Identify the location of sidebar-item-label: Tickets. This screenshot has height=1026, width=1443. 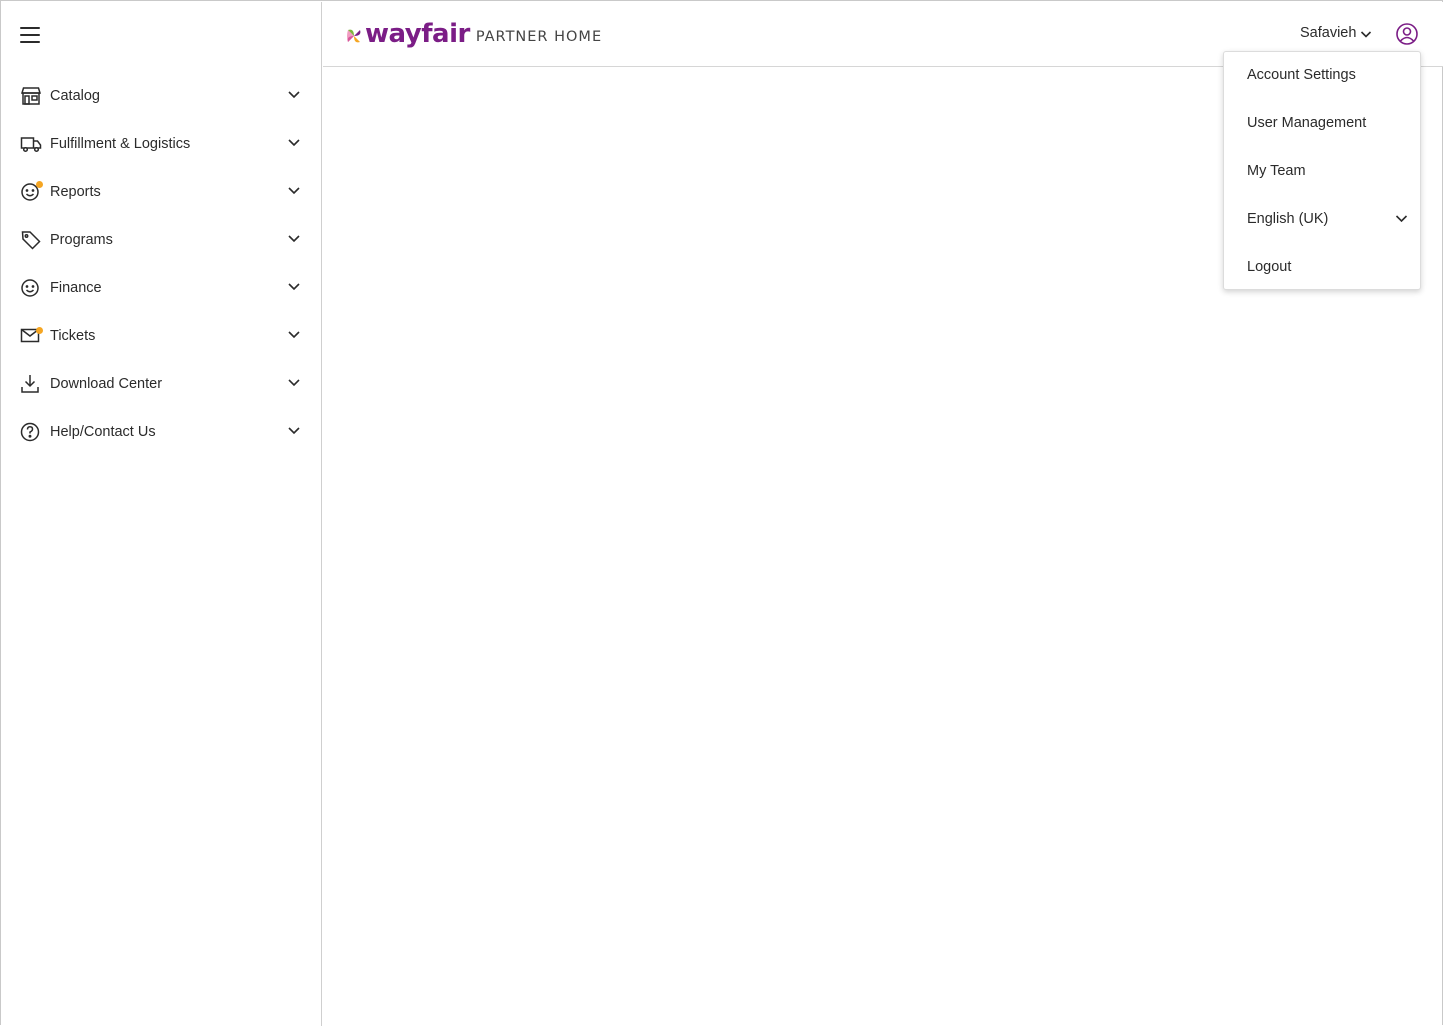
(73, 336).